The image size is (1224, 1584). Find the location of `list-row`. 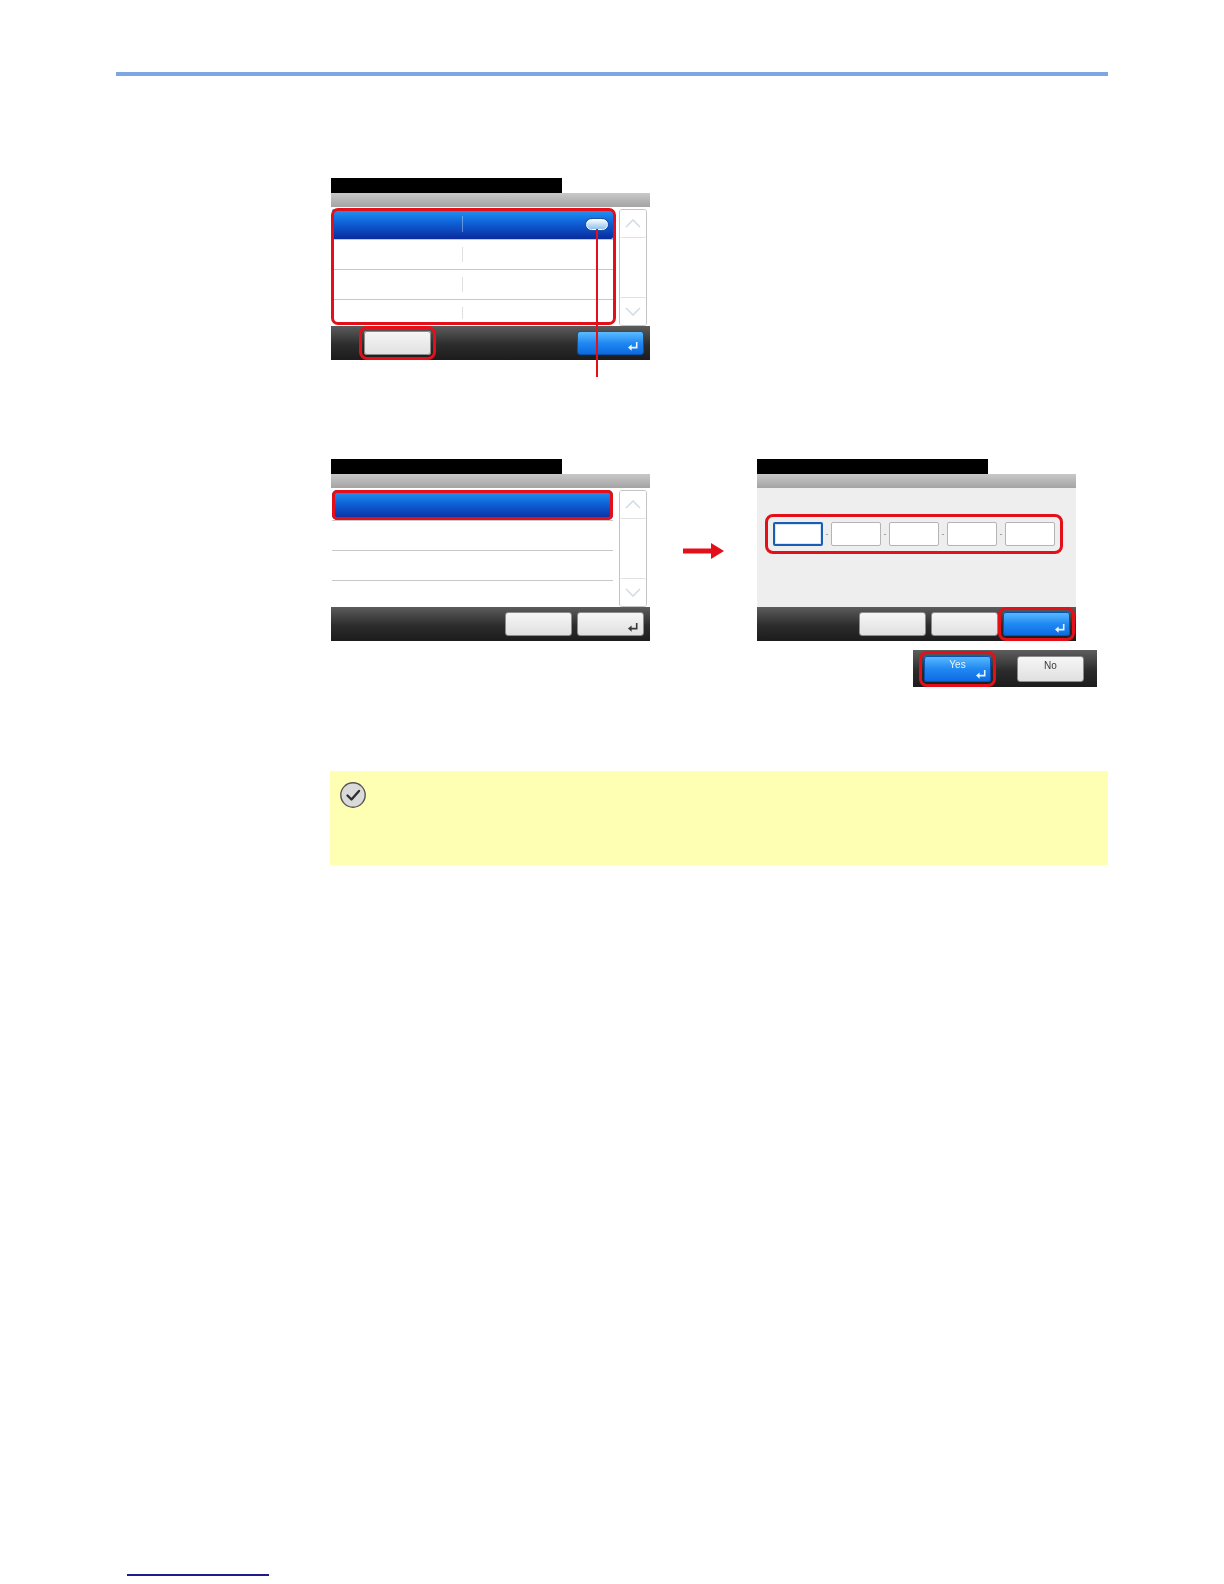

list-row is located at coordinates (472, 224).